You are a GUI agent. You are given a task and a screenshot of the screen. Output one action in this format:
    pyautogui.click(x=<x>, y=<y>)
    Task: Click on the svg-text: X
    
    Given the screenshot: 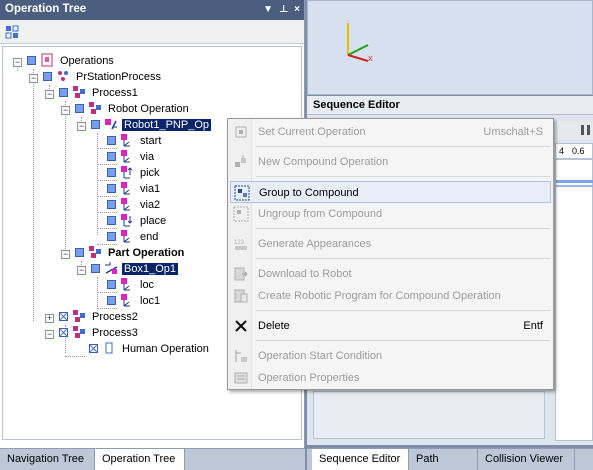 What is the action you would take?
    pyautogui.click(x=370, y=59)
    